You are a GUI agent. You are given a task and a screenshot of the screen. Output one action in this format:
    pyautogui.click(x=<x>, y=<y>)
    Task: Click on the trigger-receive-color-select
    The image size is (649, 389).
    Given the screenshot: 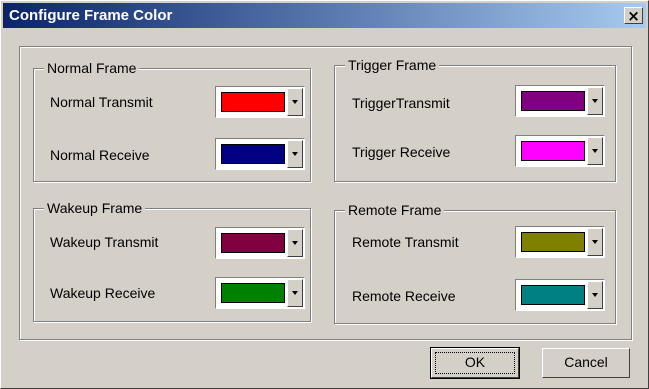 What is the action you would take?
    pyautogui.click(x=560, y=151)
    